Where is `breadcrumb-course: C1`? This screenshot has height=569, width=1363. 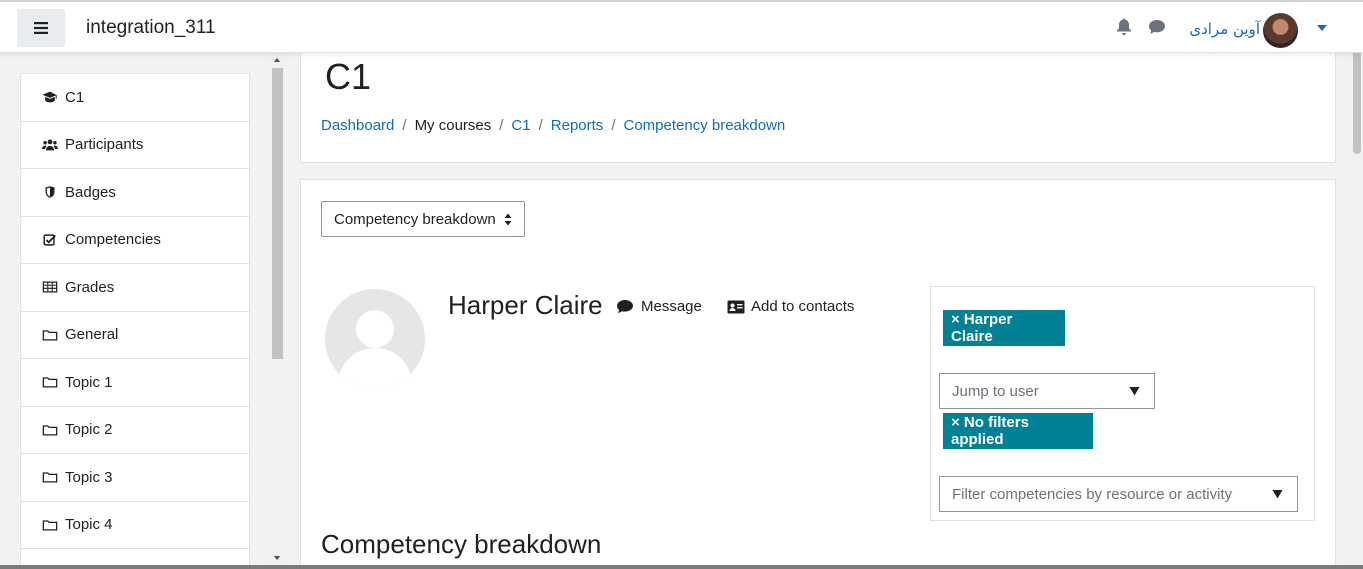
breadcrumb-course: C1 is located at coordinates (520, 125).